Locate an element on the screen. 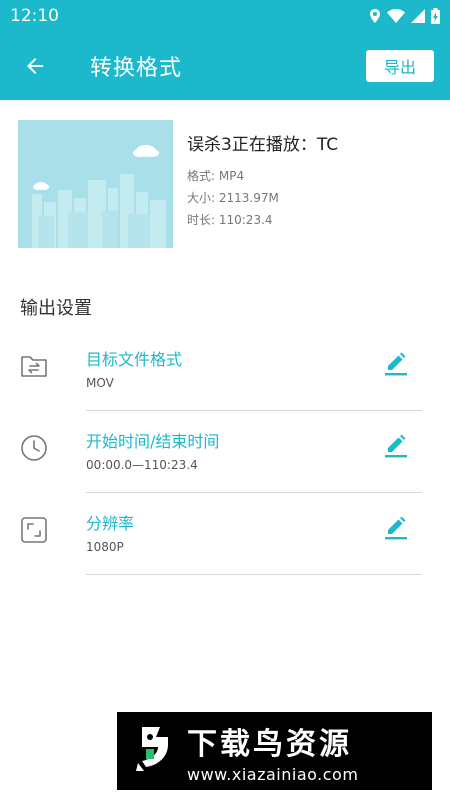 The width and height of the screenshot is (450, 800). setting-title: 目标文件格式 is located at coordinates (134, 359).